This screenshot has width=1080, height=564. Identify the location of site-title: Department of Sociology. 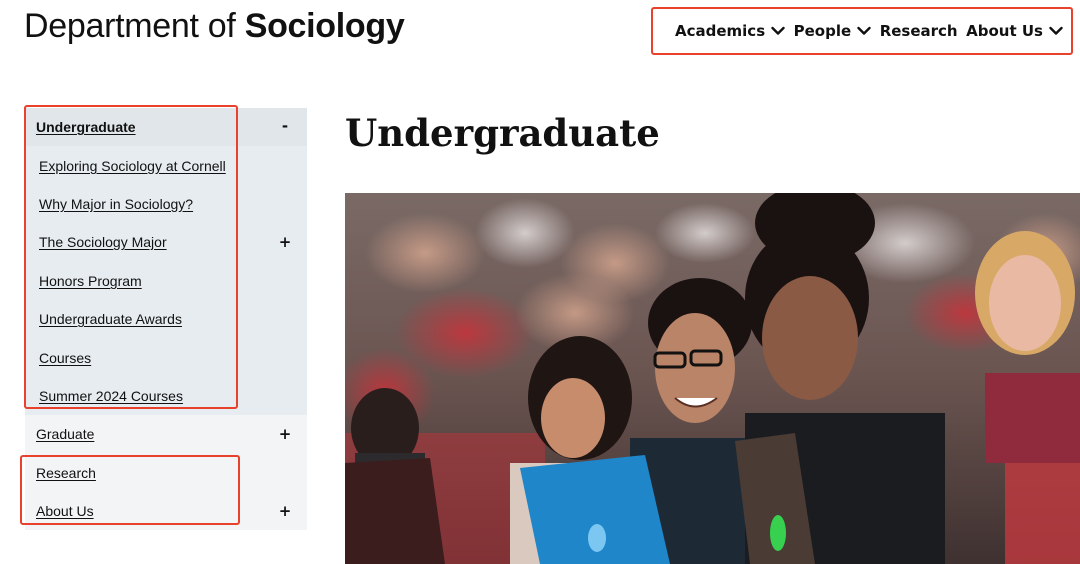
(214, 26).